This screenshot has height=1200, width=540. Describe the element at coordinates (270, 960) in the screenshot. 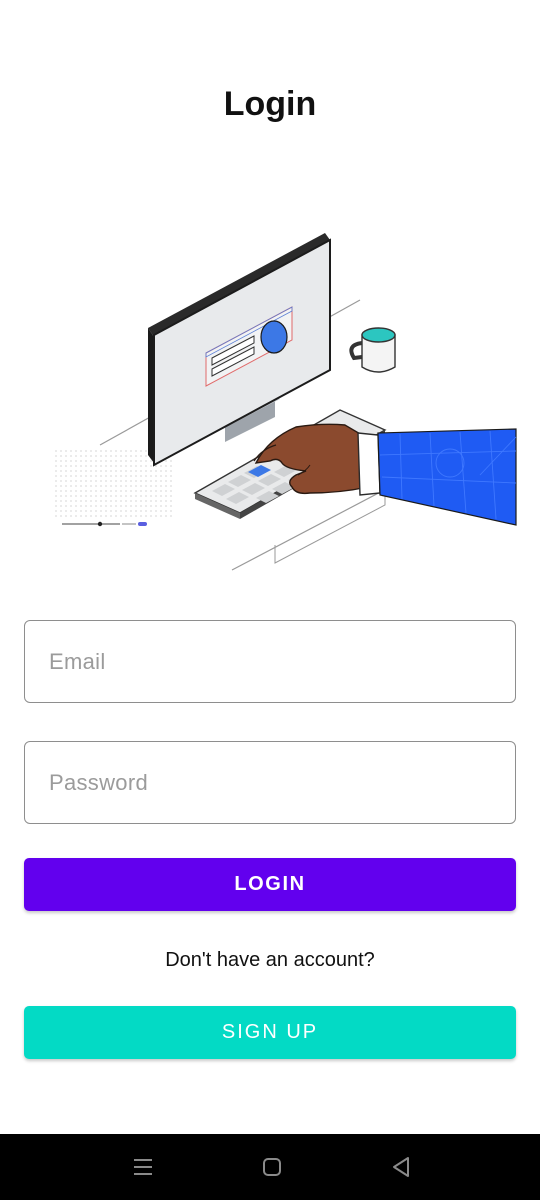

I see `account-prompt-text: Don't have an account?` at that location.